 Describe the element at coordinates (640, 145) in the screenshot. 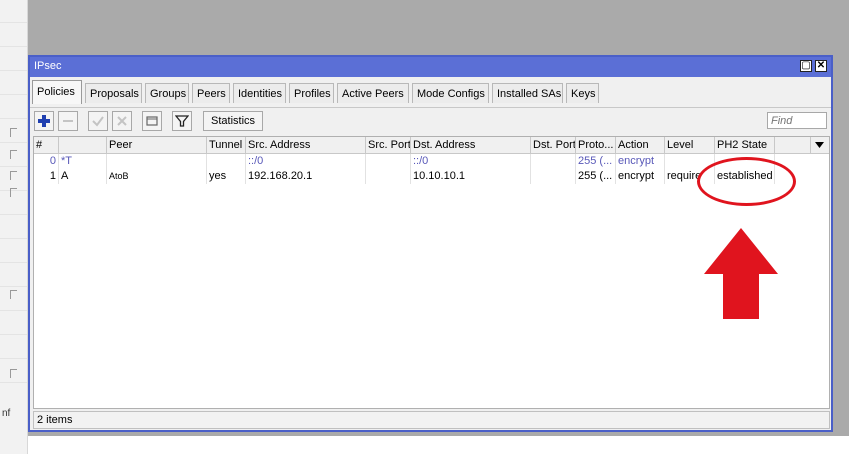

I see `col-action: Action` at that location.